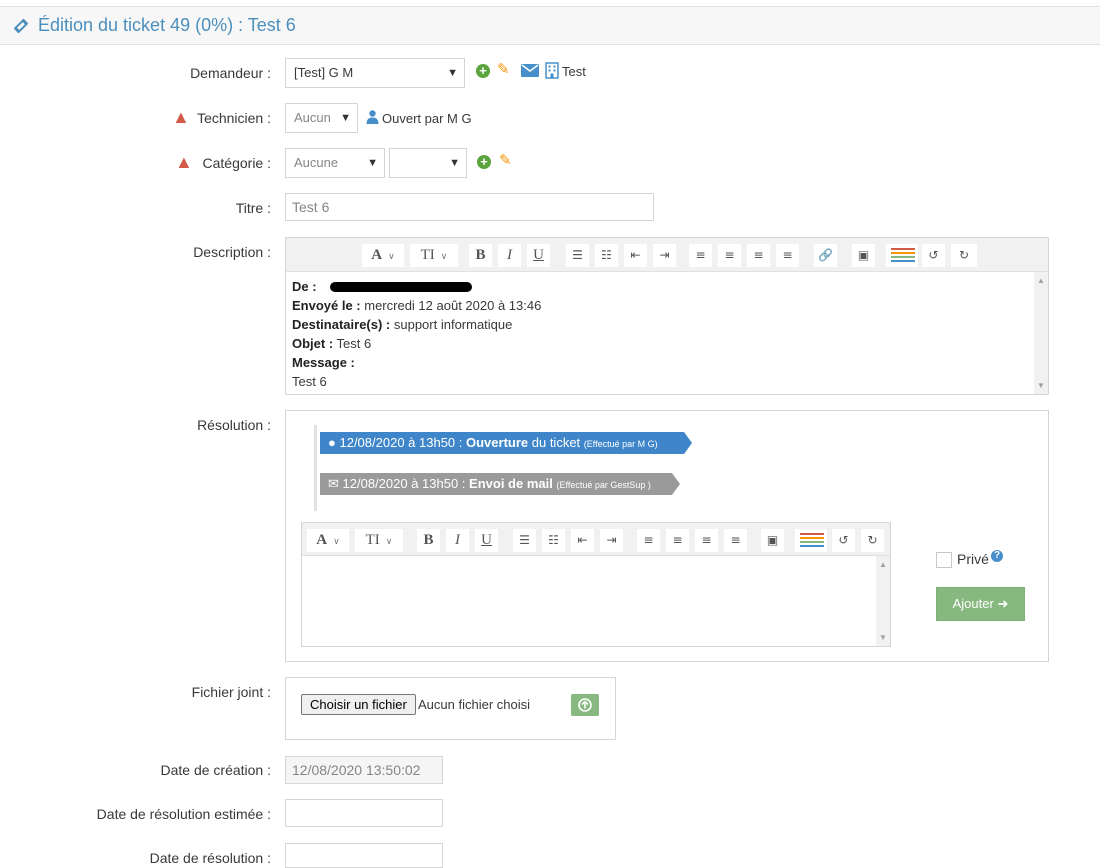 This screenshot has width=1100, height=868. I want to click on mail-icon, so click(530, 70).